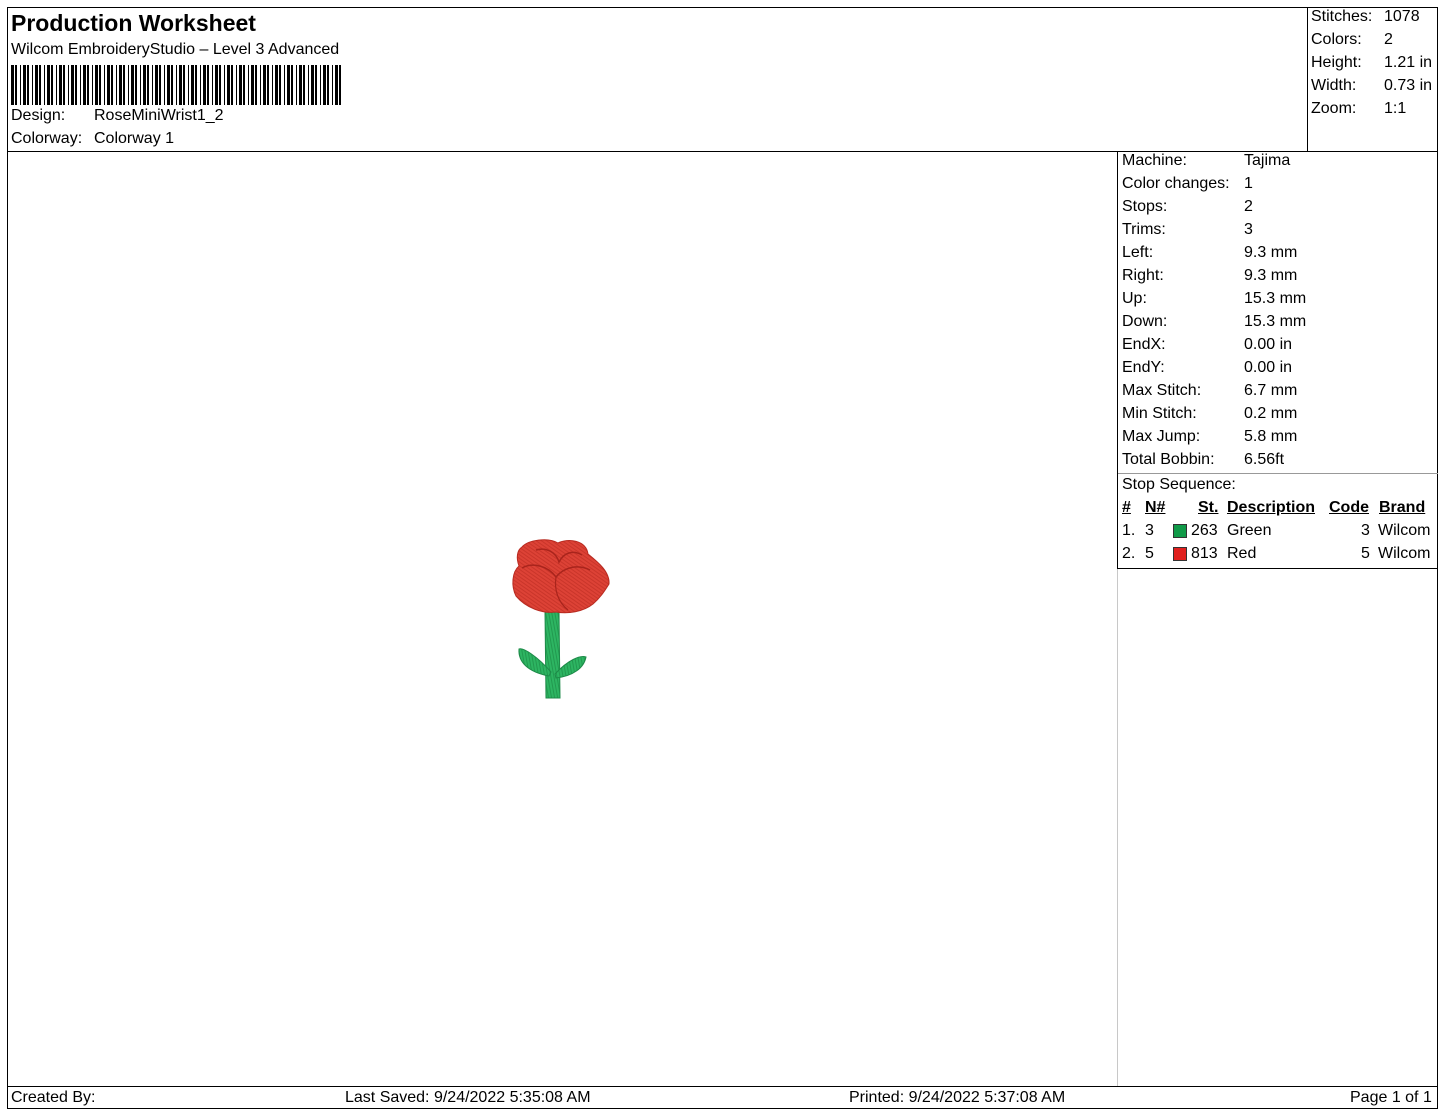 The height and width of the screenshot is (1112, 1445). I want to click on rose-design-image, so click(561, 619).